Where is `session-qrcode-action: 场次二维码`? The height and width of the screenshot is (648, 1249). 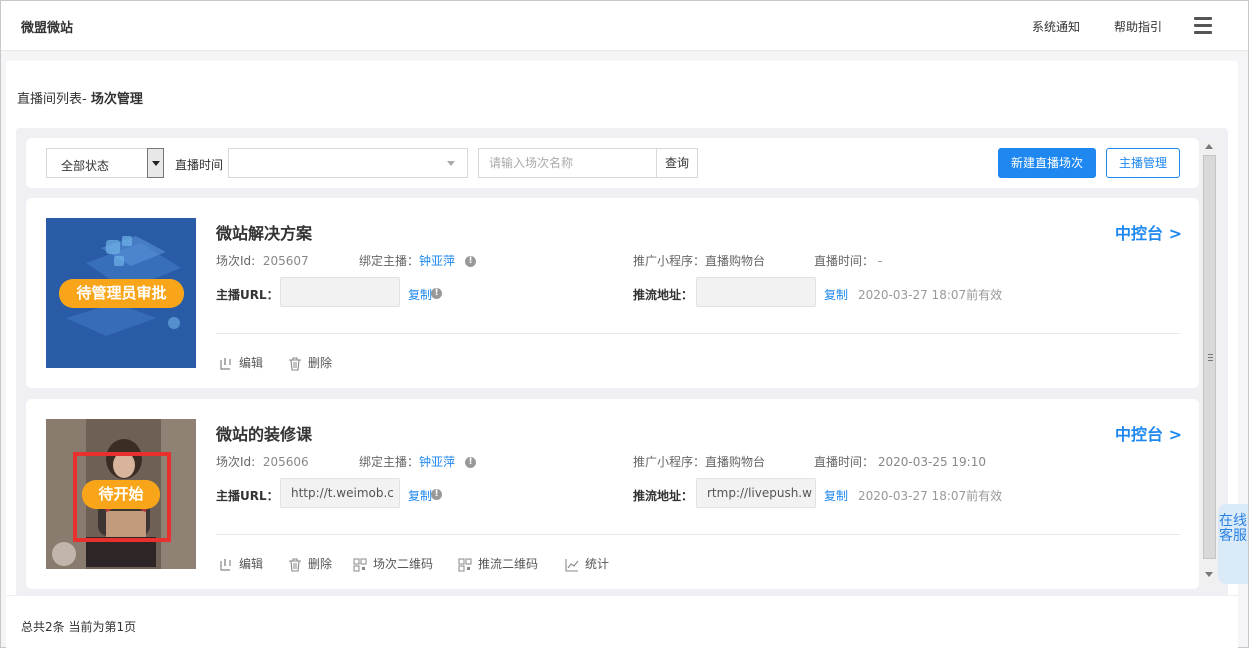 session-qrcode-action: 场次二维码 is located at coordinates (393, 563).